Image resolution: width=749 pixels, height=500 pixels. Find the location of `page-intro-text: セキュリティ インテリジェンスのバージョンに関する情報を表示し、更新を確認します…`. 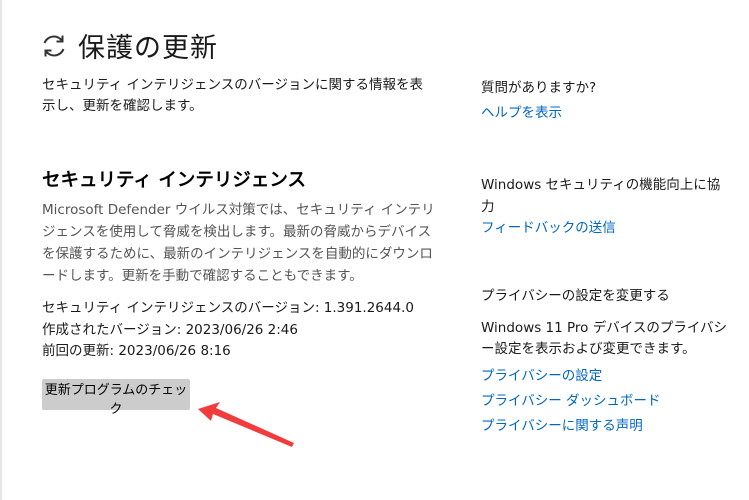

page-intro-text: セキュリティ インテリジェンスのバージョンに関する情報を表示し、更新を確認します… is located at coordinates (232, 95).